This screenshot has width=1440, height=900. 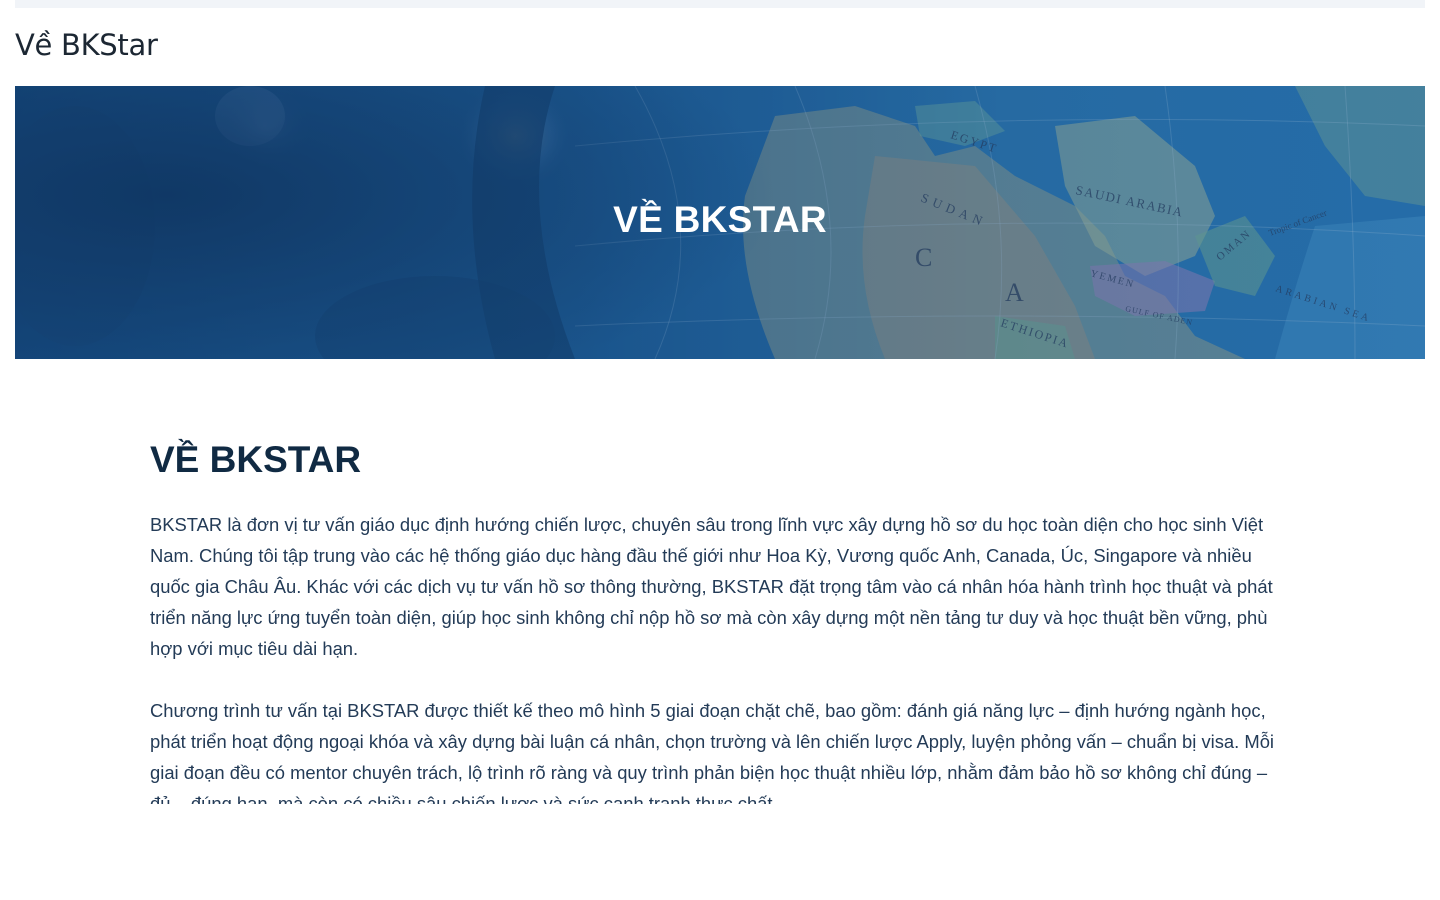 What do you see at coordinates (720, 219) in the screenshot?
I see `hero-title: VỀ BKSTAR` at bounding box center [720, 219].